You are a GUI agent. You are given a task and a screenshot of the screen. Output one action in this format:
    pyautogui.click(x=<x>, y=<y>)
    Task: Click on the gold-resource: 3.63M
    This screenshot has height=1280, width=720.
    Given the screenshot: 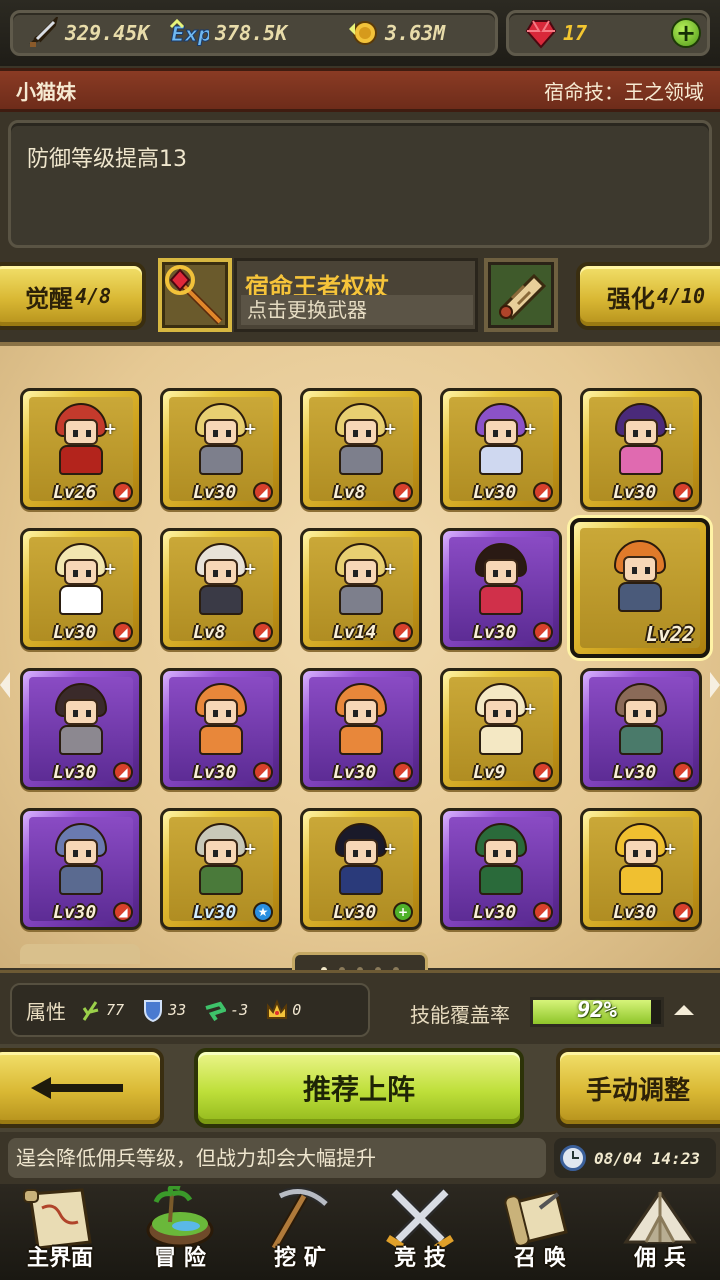 What is the action you would take?
    pyautogui.click(x=396, y=33)
    